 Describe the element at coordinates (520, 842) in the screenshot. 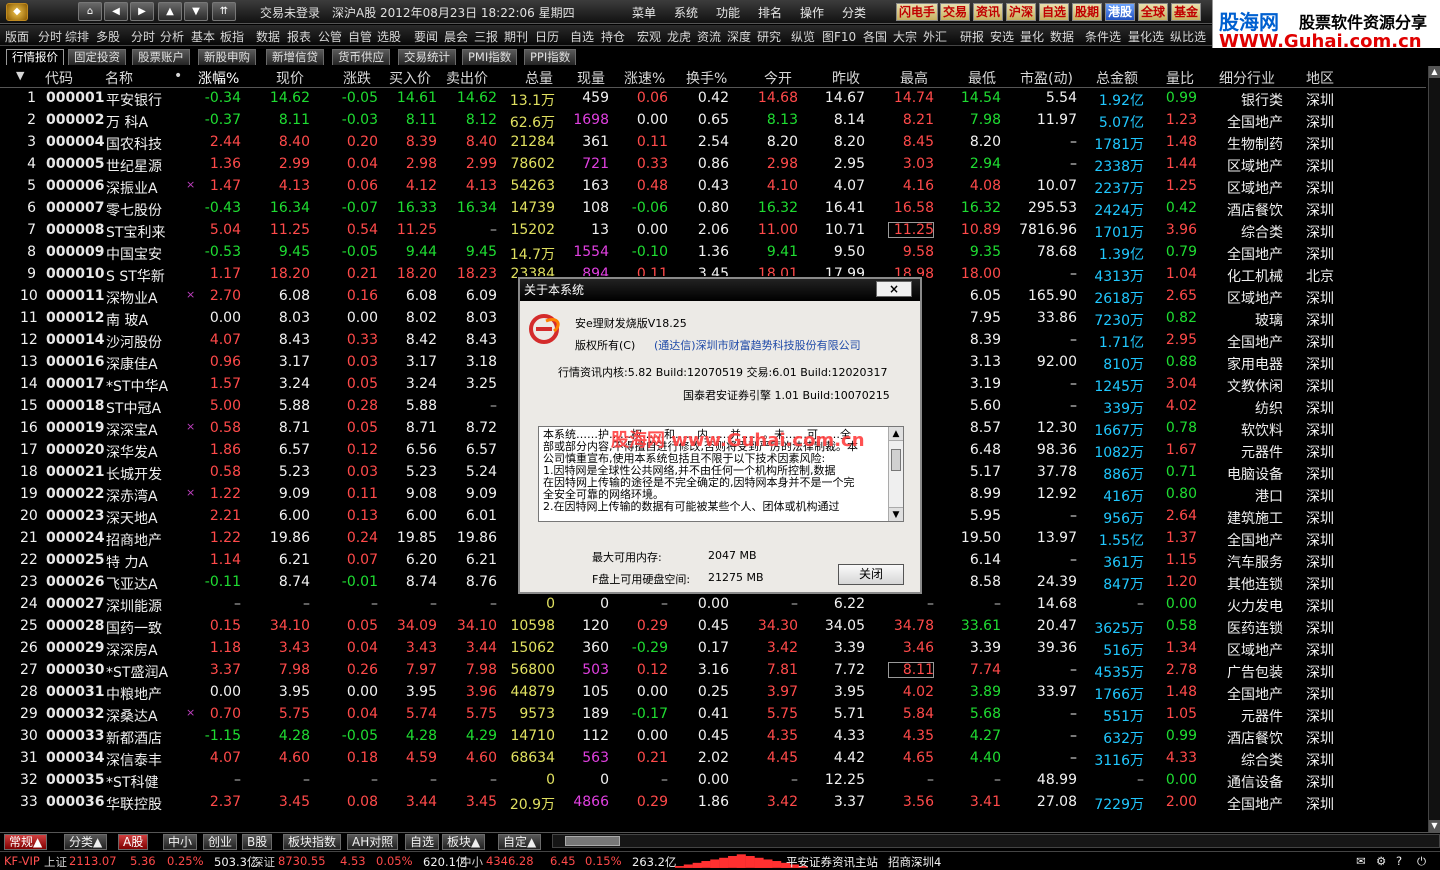

I see `market-tab: 自定▲` at that location.